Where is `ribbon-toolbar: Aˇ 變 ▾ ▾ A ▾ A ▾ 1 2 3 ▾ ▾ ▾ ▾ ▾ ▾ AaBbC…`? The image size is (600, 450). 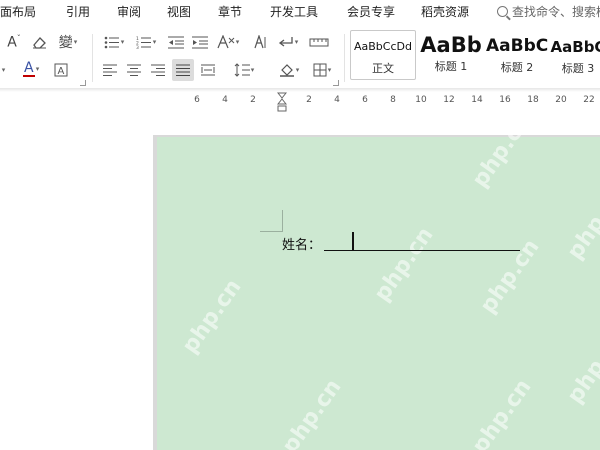
ribbon-toolbar: Aˇ 變 ▾ ▾ A ▾ A ▾ 1 2 3 ▾ ▾ ▾ ▾ ▾ ▾ AaBbC… is located at coordinates (300, 55).